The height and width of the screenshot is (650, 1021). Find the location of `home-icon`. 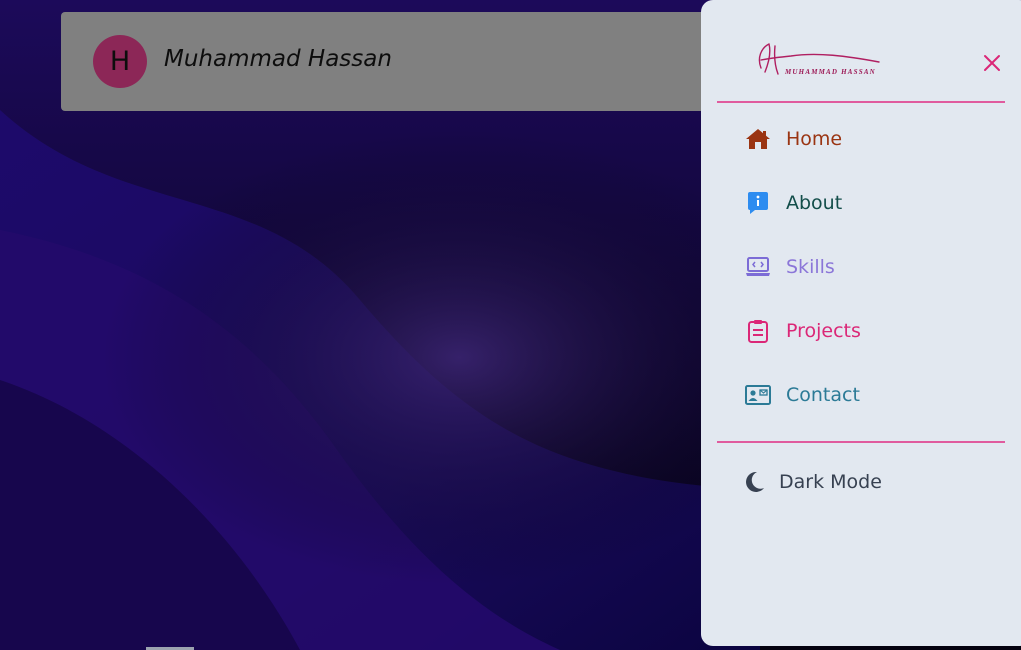

home-icon is located at coordinates (758, 139).